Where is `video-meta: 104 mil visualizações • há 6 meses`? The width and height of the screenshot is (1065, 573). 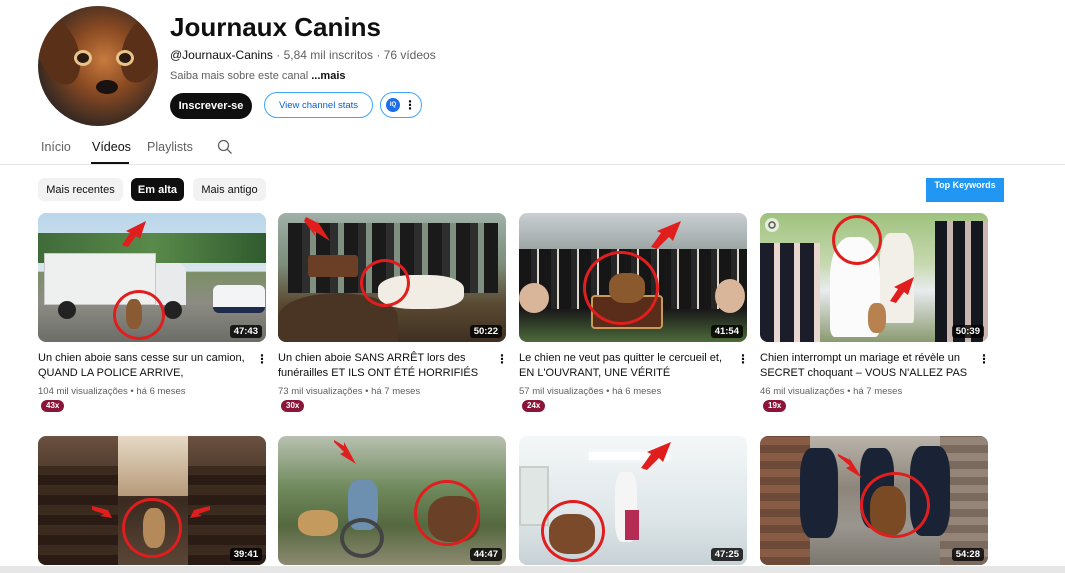 video-meta: 104 mil visualizações • há 6 meses is located at coordinates (112, 391).